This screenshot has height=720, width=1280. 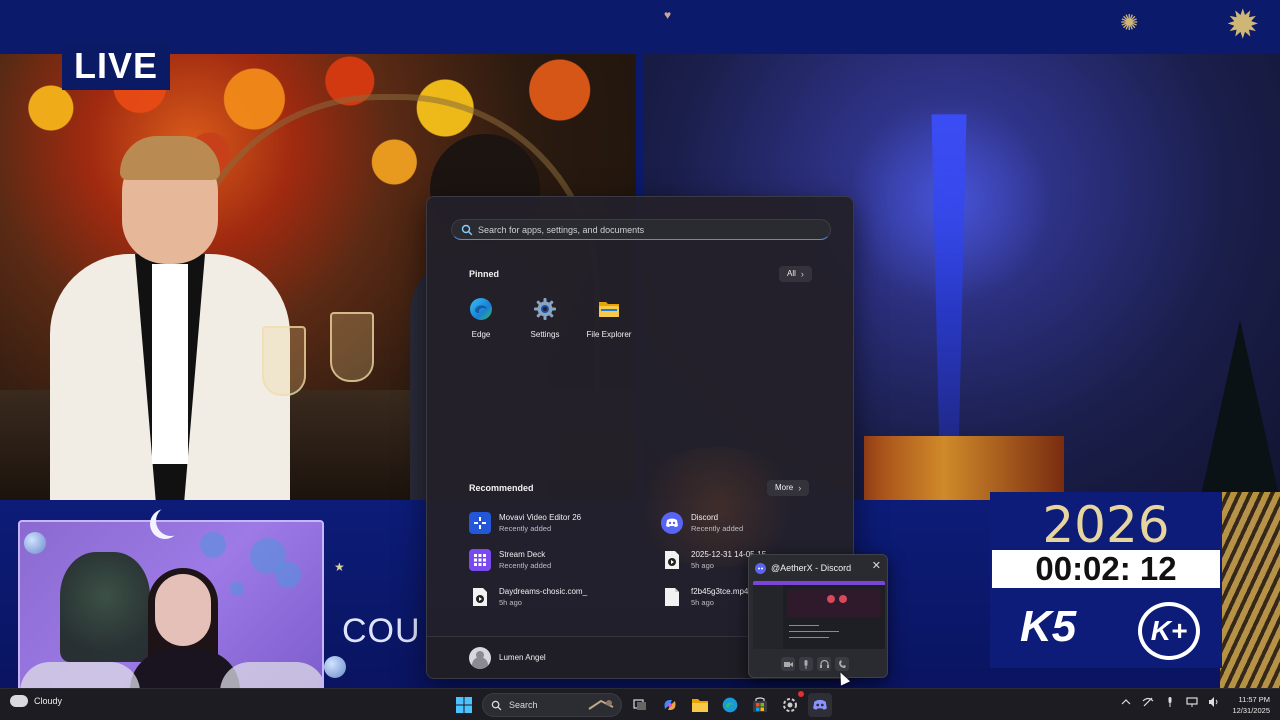 What do you see at coordinates (704, 597) in the screenshot?
I see `recommended-item: f2b45g3tce.mp4 5h ago` at bounding box center [704, 597].